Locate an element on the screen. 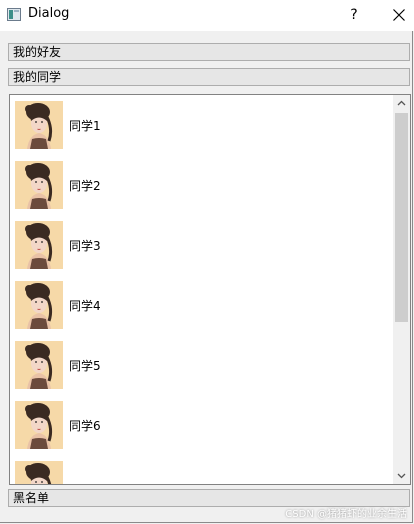  list-item: 同学2 is located at coordinates (203, 186).